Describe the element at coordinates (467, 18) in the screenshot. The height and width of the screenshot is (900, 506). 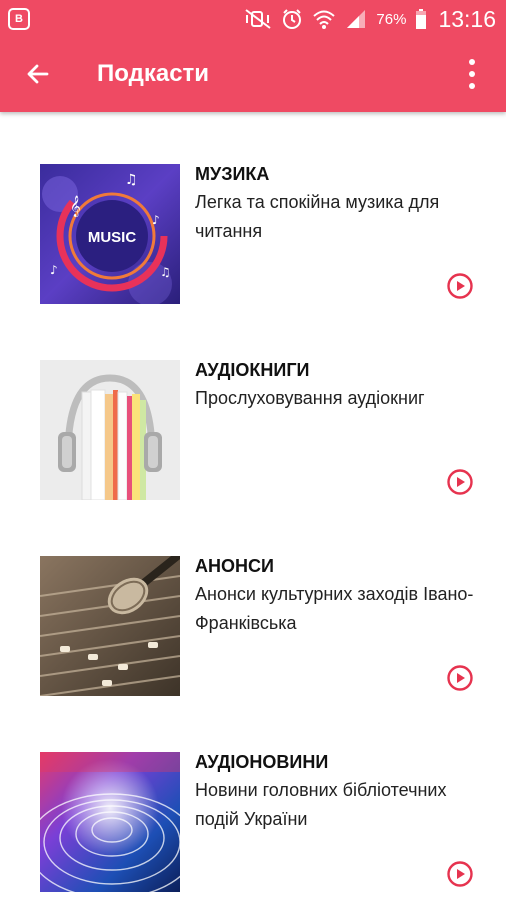
I see `clock: 13:16` at that location.